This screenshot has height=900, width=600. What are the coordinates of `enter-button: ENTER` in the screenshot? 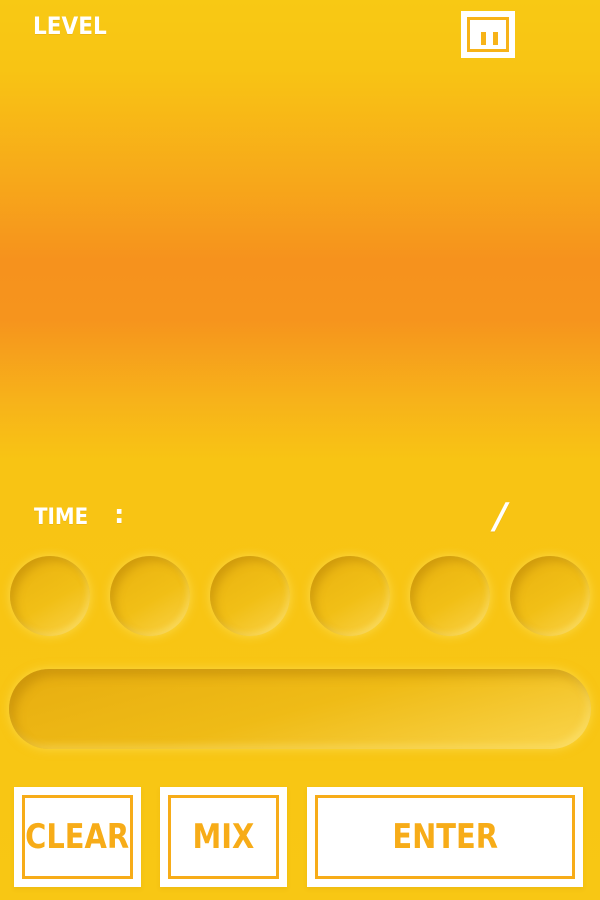 It's located at (445, 837).